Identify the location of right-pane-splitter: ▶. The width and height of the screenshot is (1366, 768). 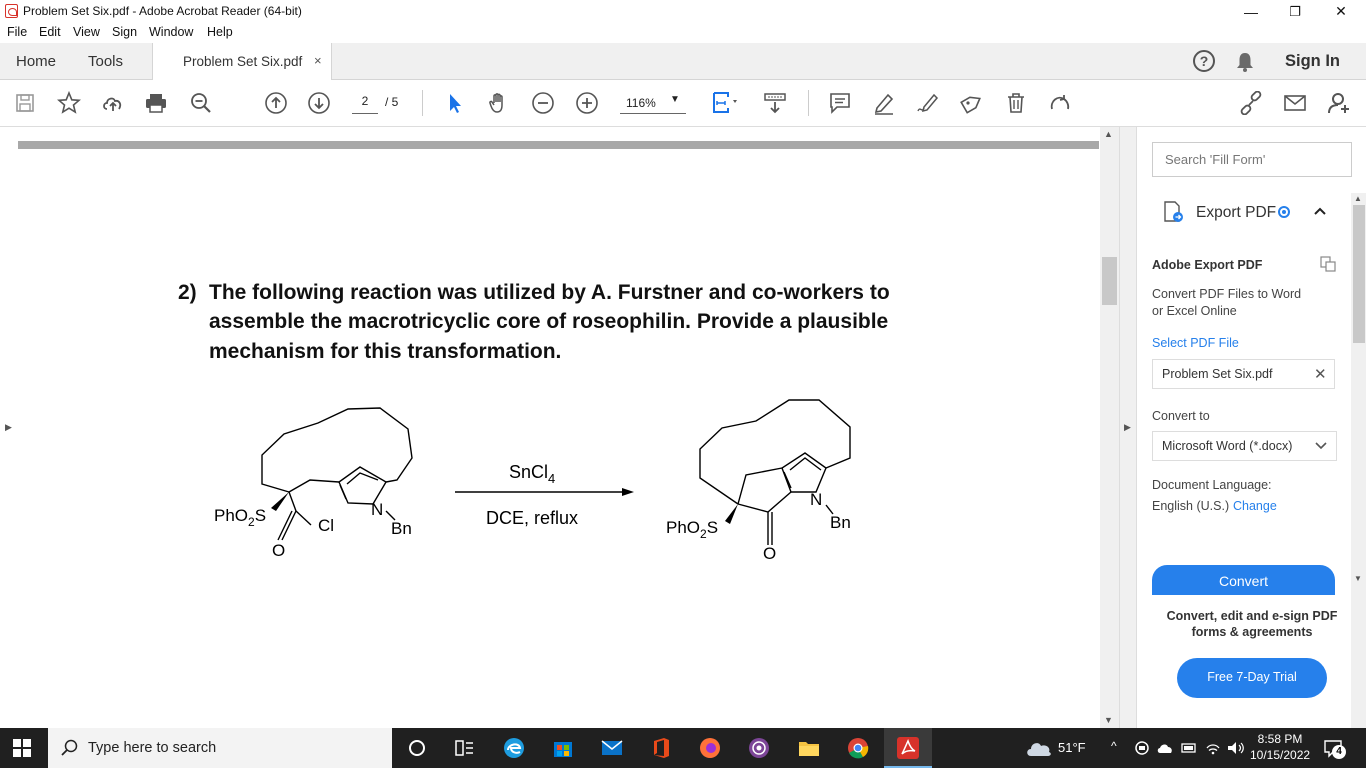
(1127, 427).